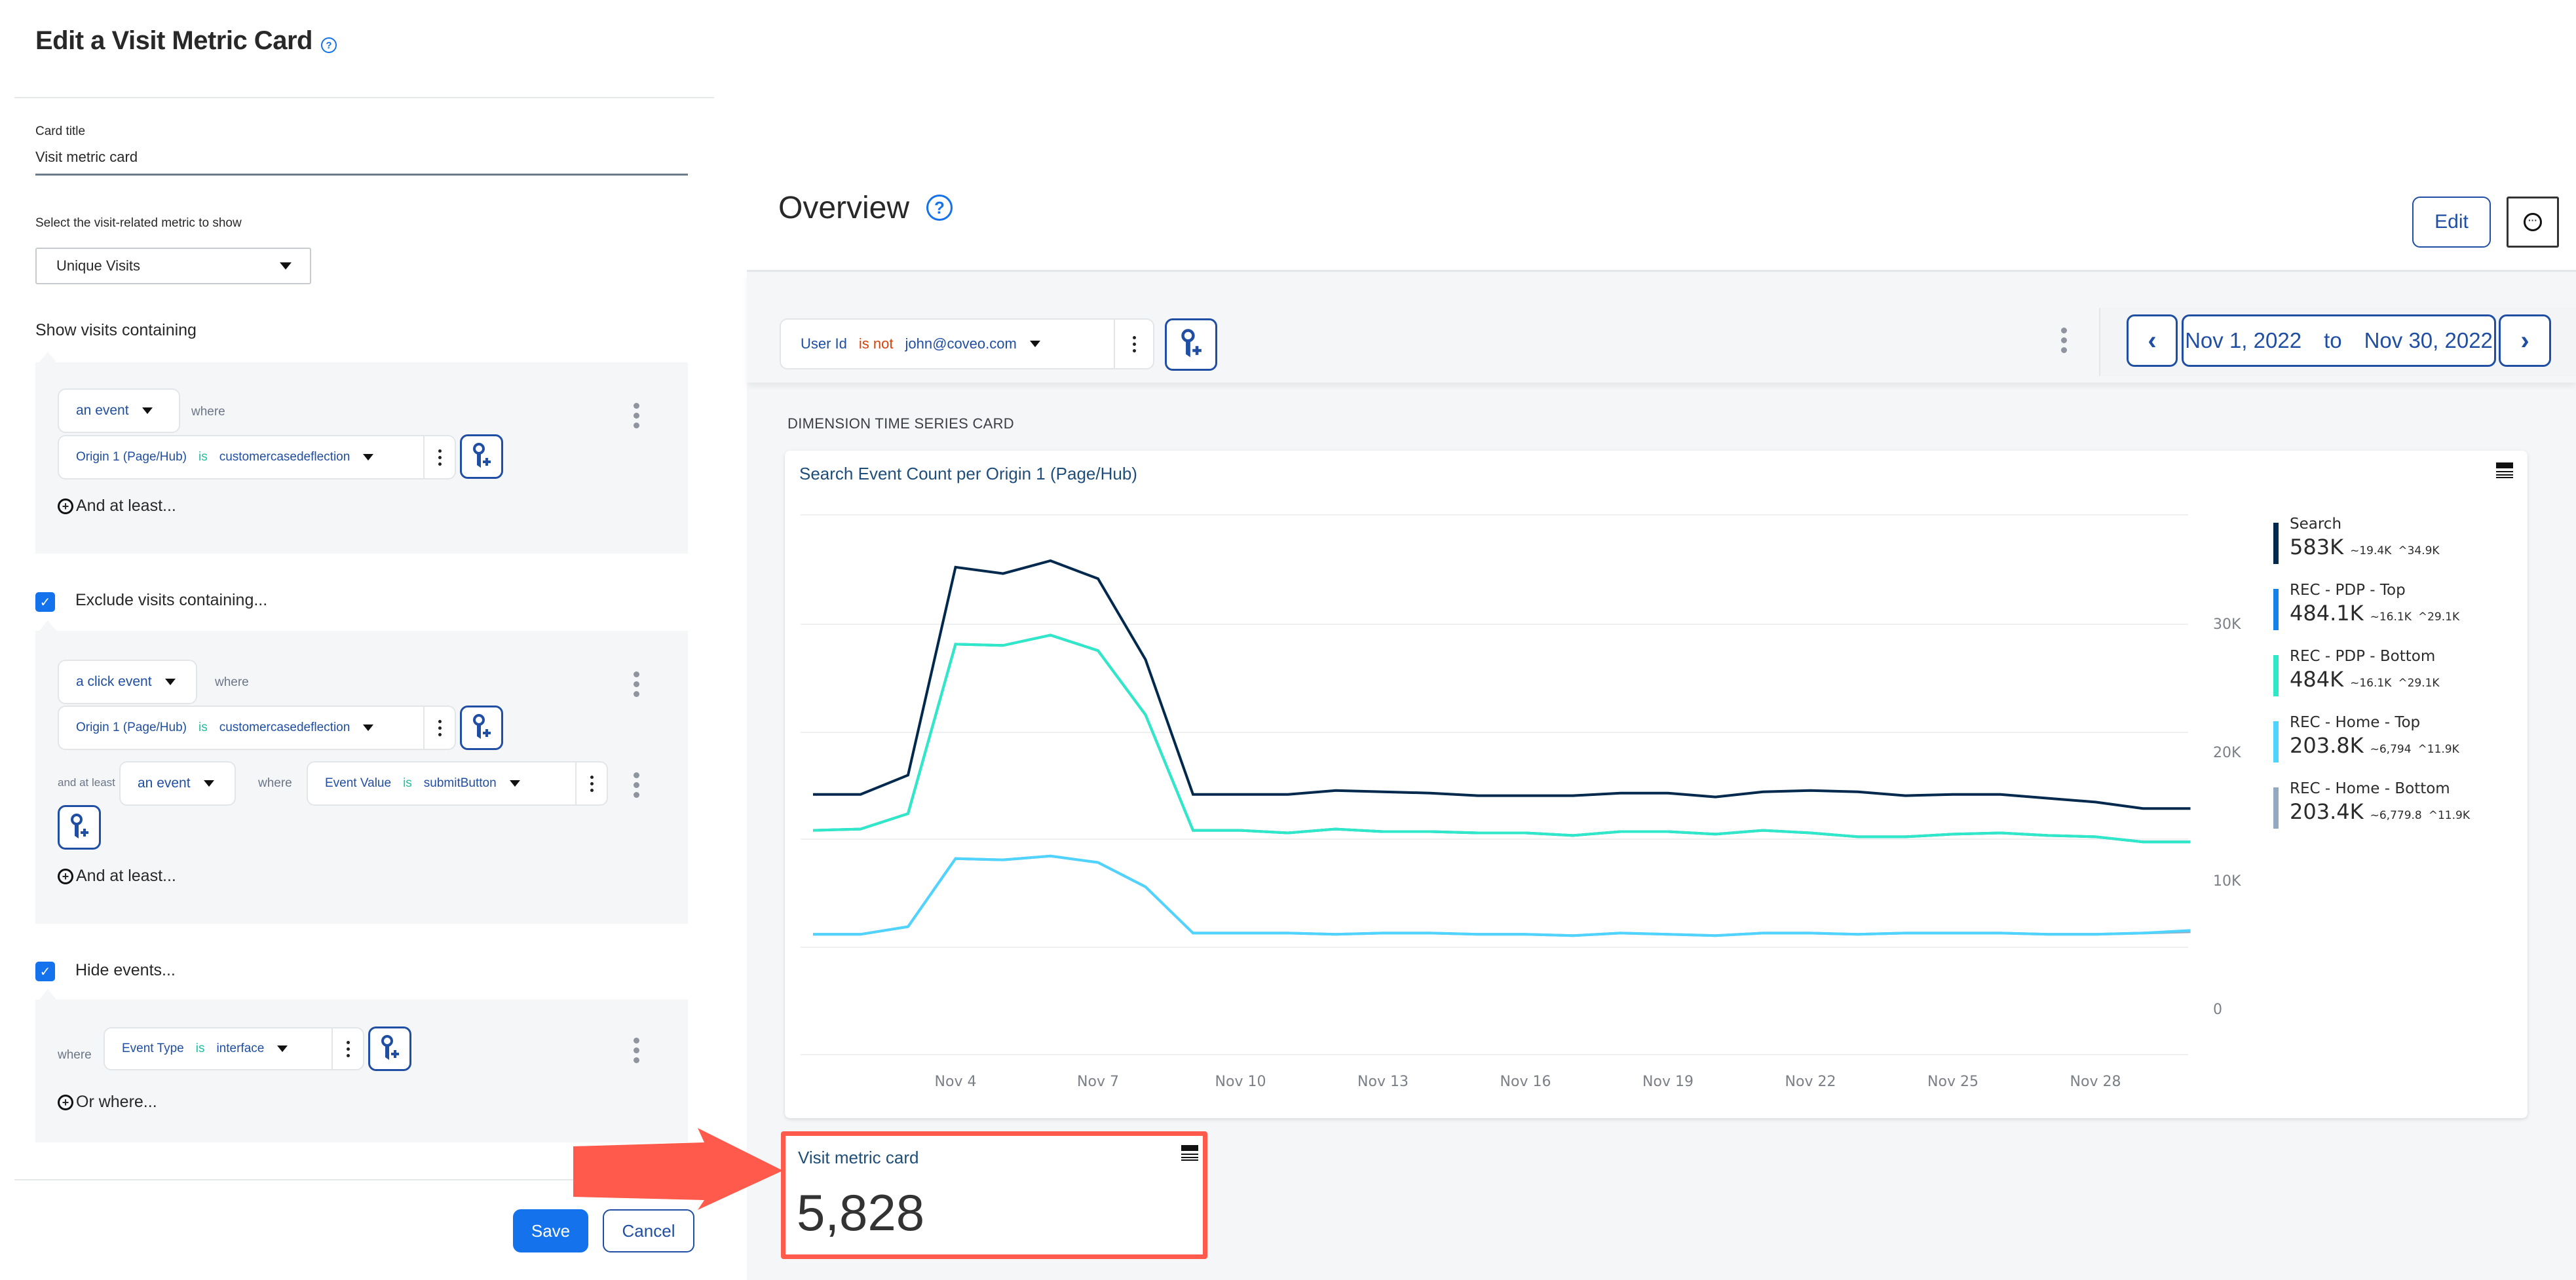  Describe the element at coordinates (98, 266) in the screenshot. I see `metric-select-value: Unique Visits` at that location.